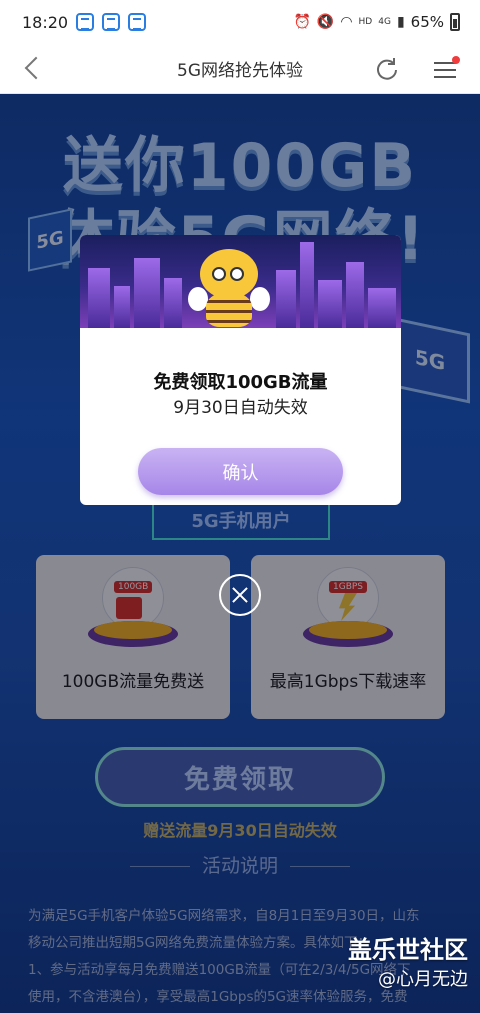 The width and height of the screenshot is (480, 1013). What do you see at coordinates (302, 22) in the screenshot?
I see `alarm-icon: ⏰` at bounding box center [302, 22].